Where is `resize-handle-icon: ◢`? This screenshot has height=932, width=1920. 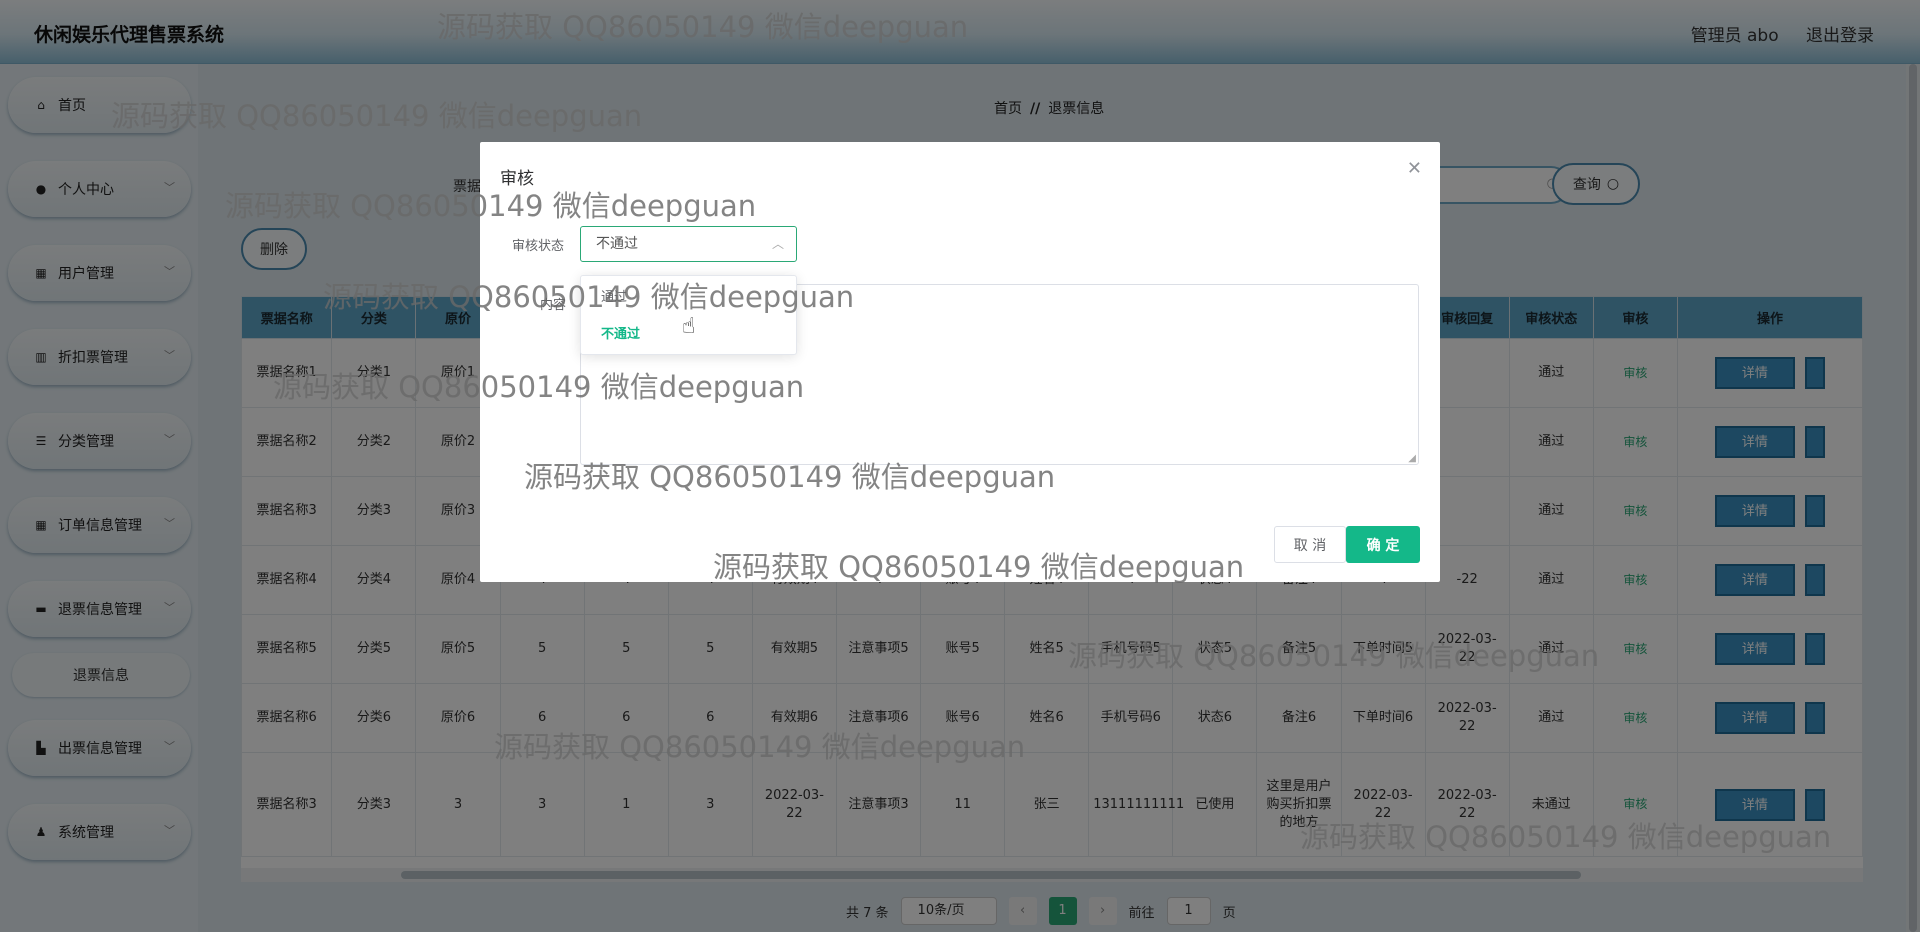
resize-handle-icon: ◢ is located at coordinates (1412, 458).